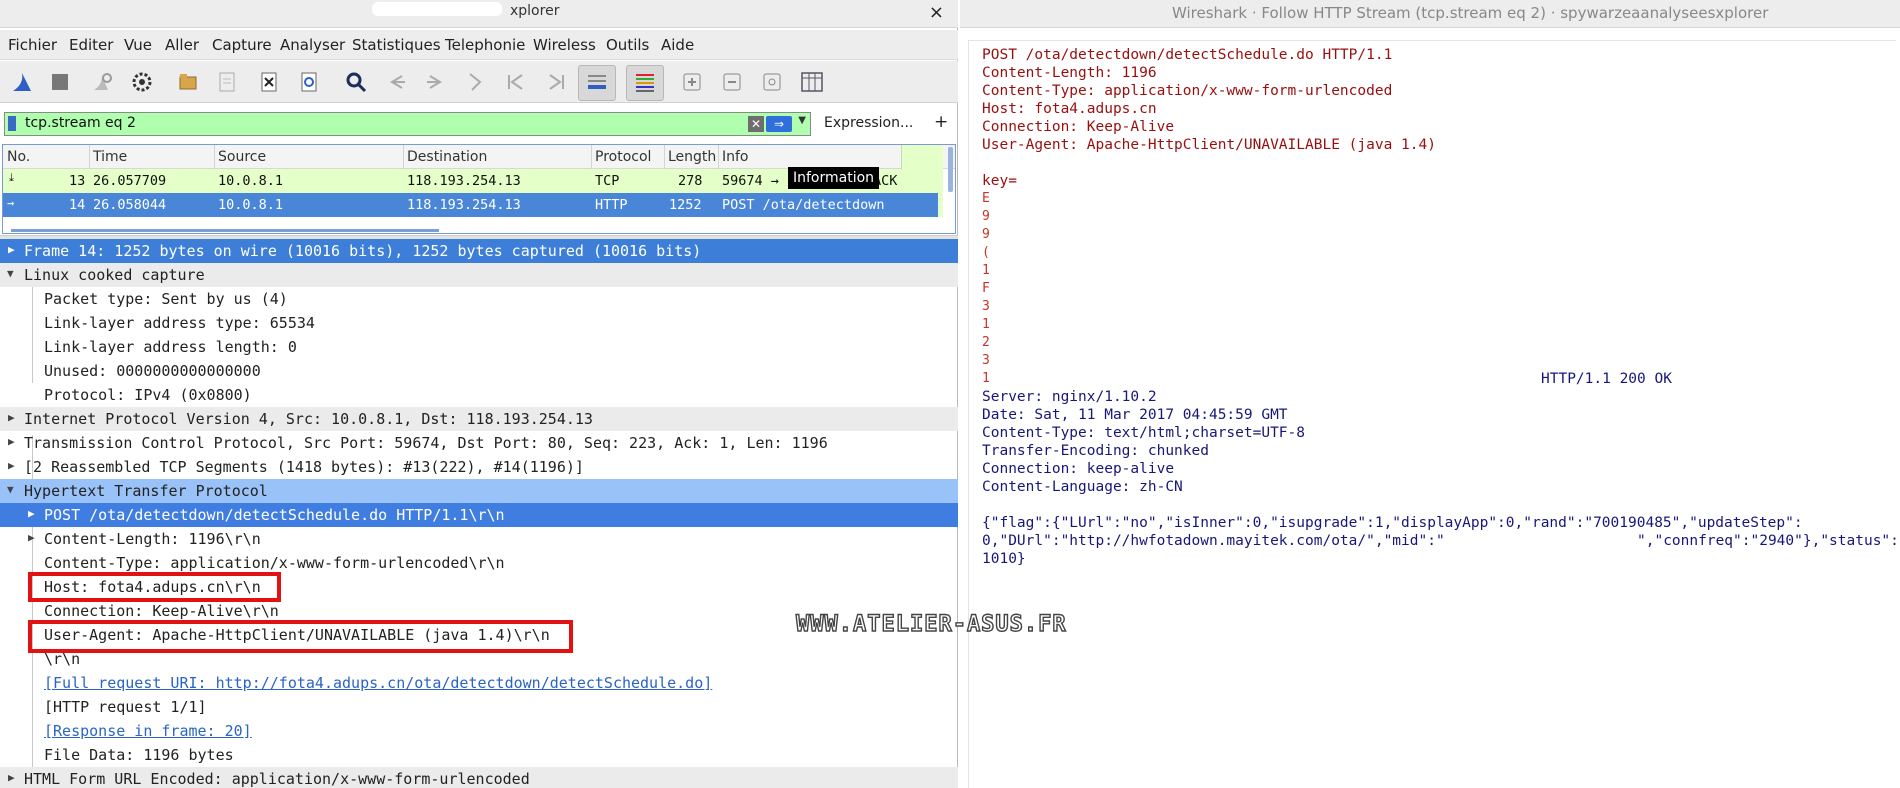 The width and height of the screenshot is (1900, 788). What do you see at coordinates (692, 82) in the screenshot?
I see `zoom-in-icon` at bounding box center [692, 82].